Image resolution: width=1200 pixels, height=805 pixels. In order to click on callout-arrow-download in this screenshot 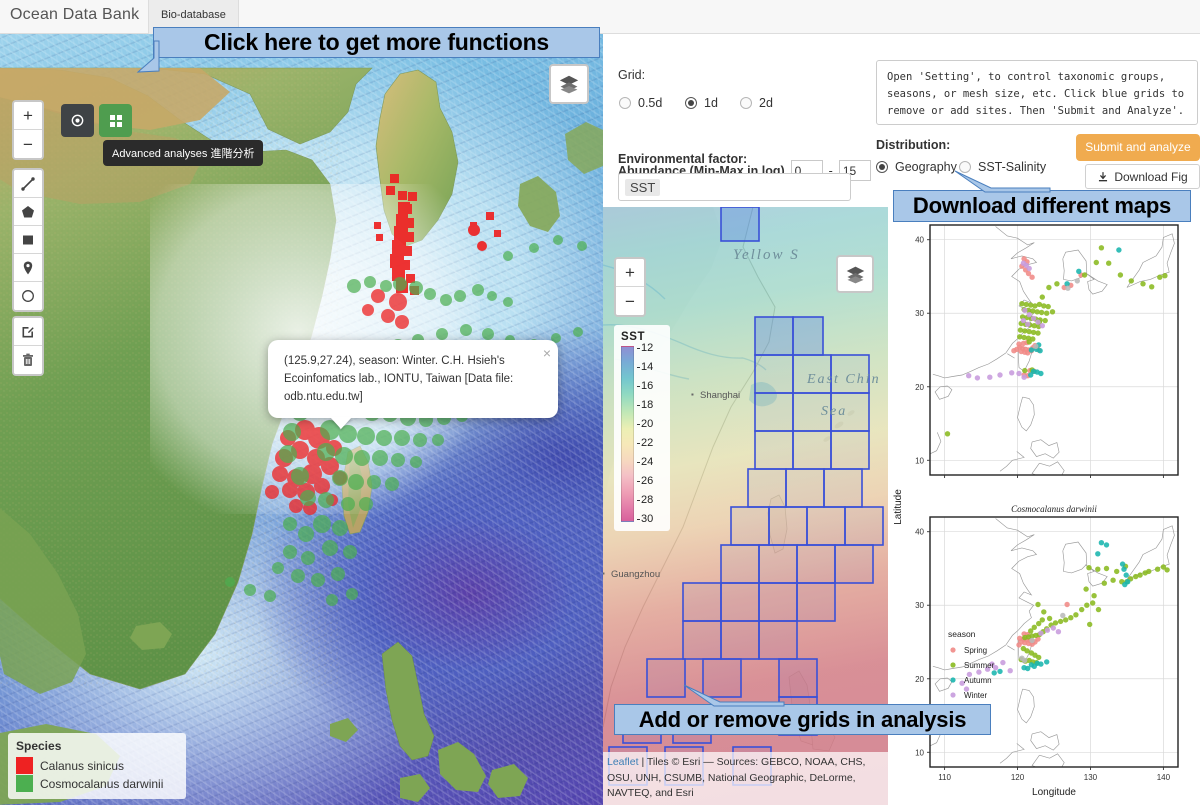, I will do `click(1002, 181)`.